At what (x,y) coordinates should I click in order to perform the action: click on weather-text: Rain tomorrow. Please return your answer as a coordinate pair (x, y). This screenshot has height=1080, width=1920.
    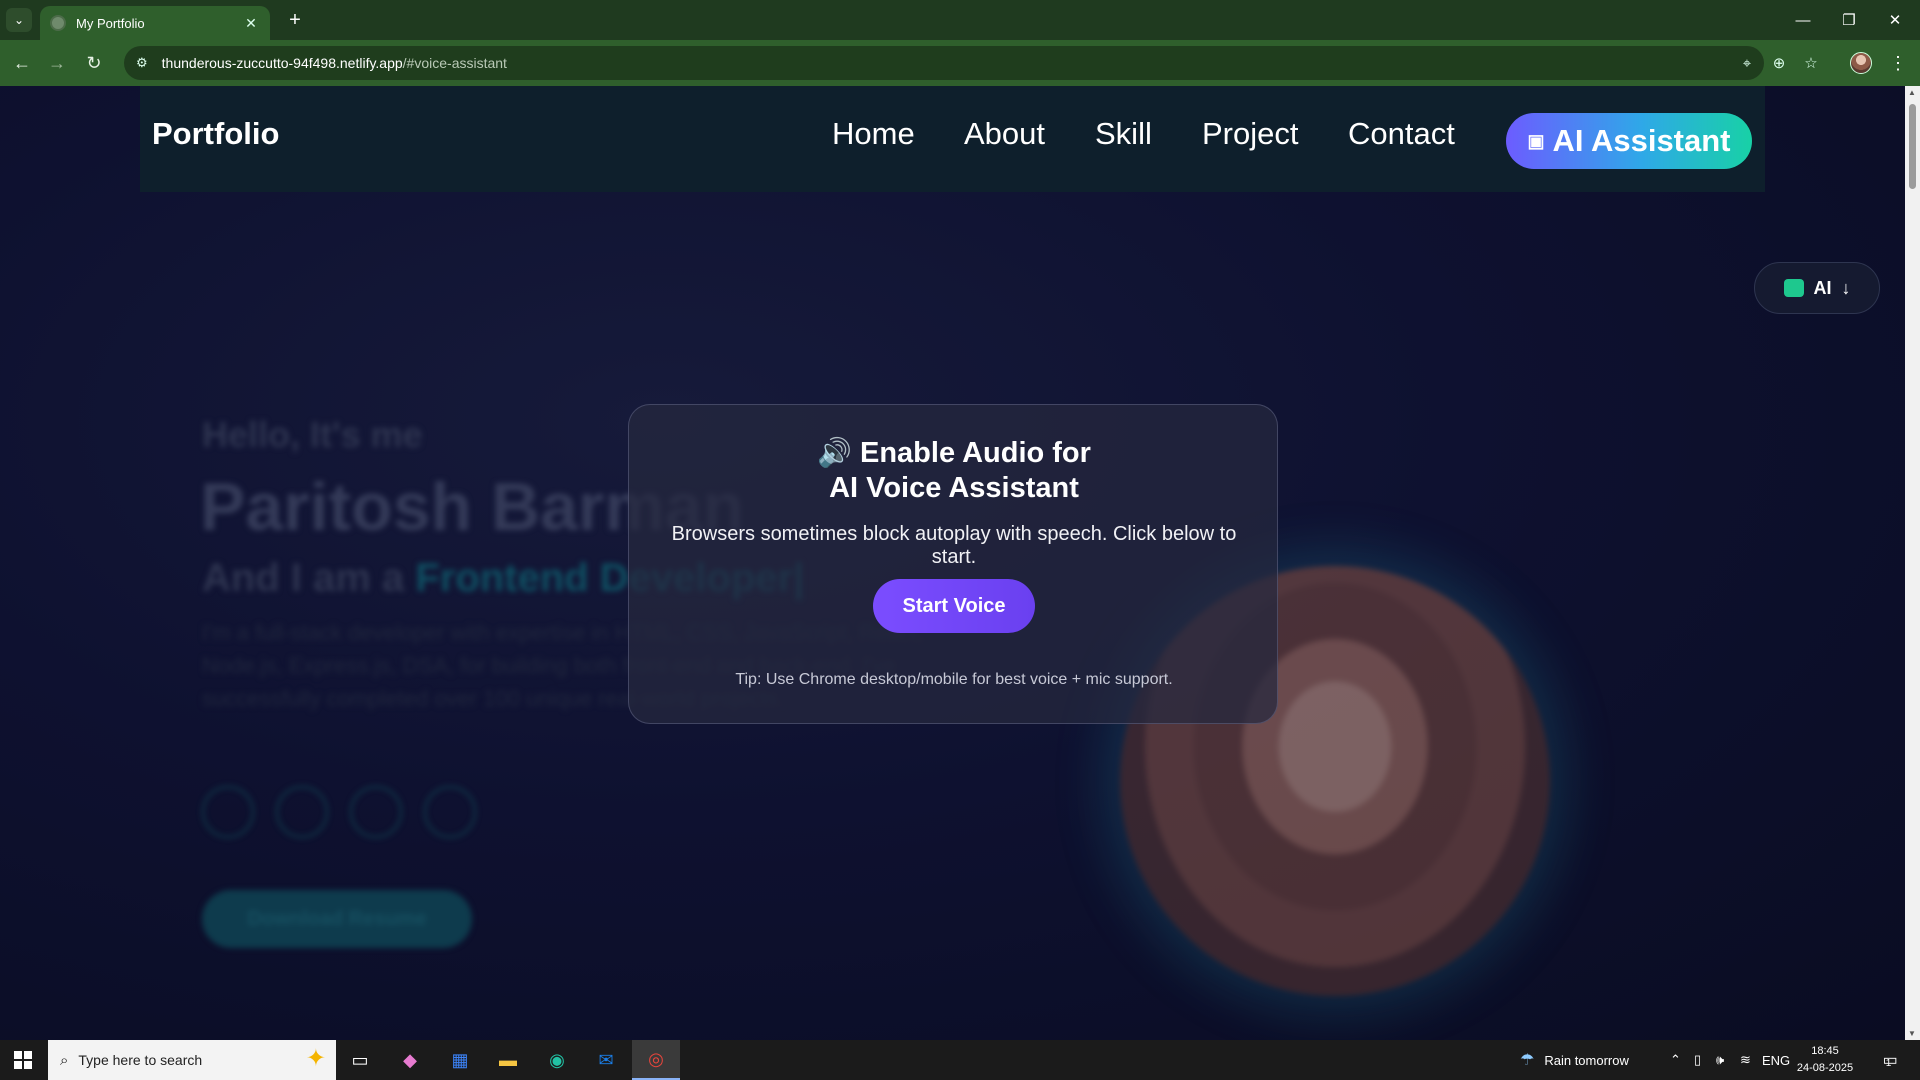
    Looking at the image, I should click on (1586, 1060).